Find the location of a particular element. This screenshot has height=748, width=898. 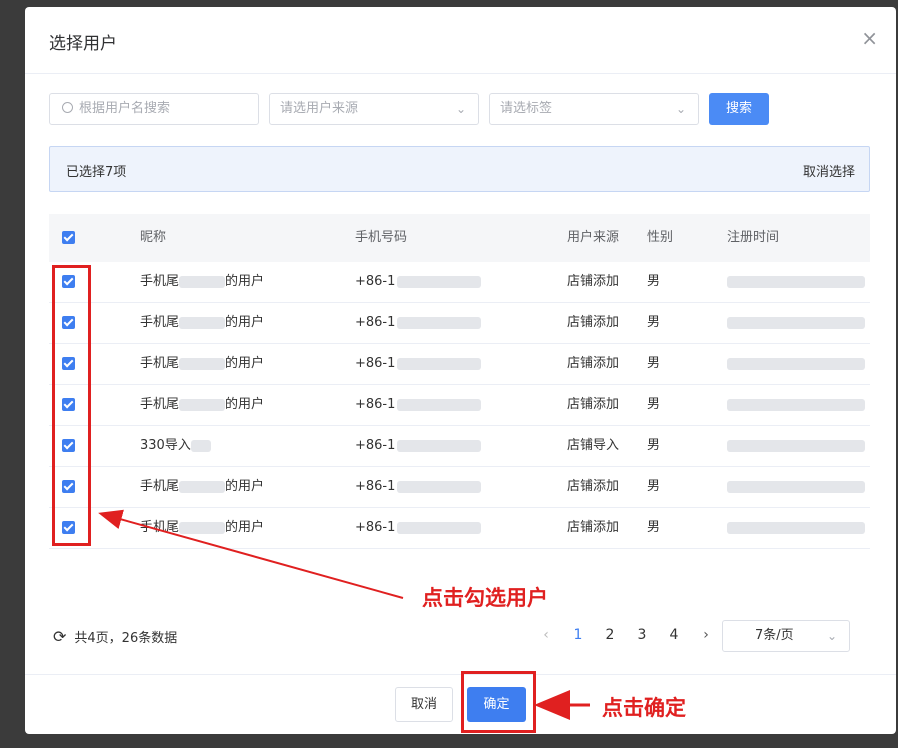

cancel-selection-link: 取消选择 is located at coordinates (829, 170).